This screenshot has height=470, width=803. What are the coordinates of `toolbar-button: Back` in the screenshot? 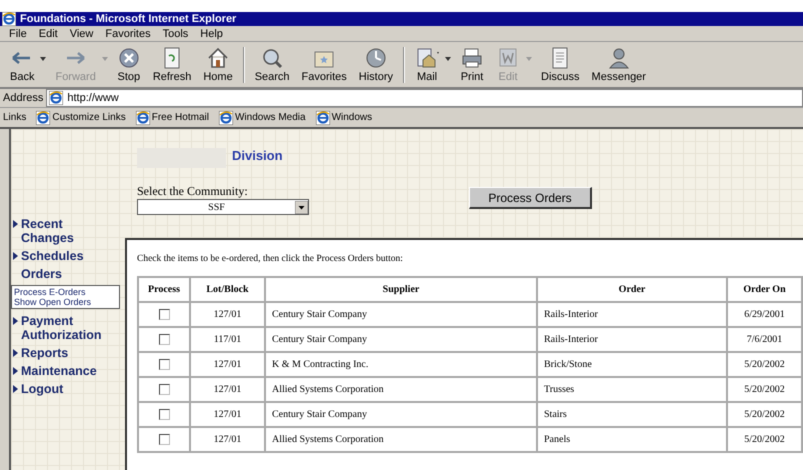 It's located at (22, 64).